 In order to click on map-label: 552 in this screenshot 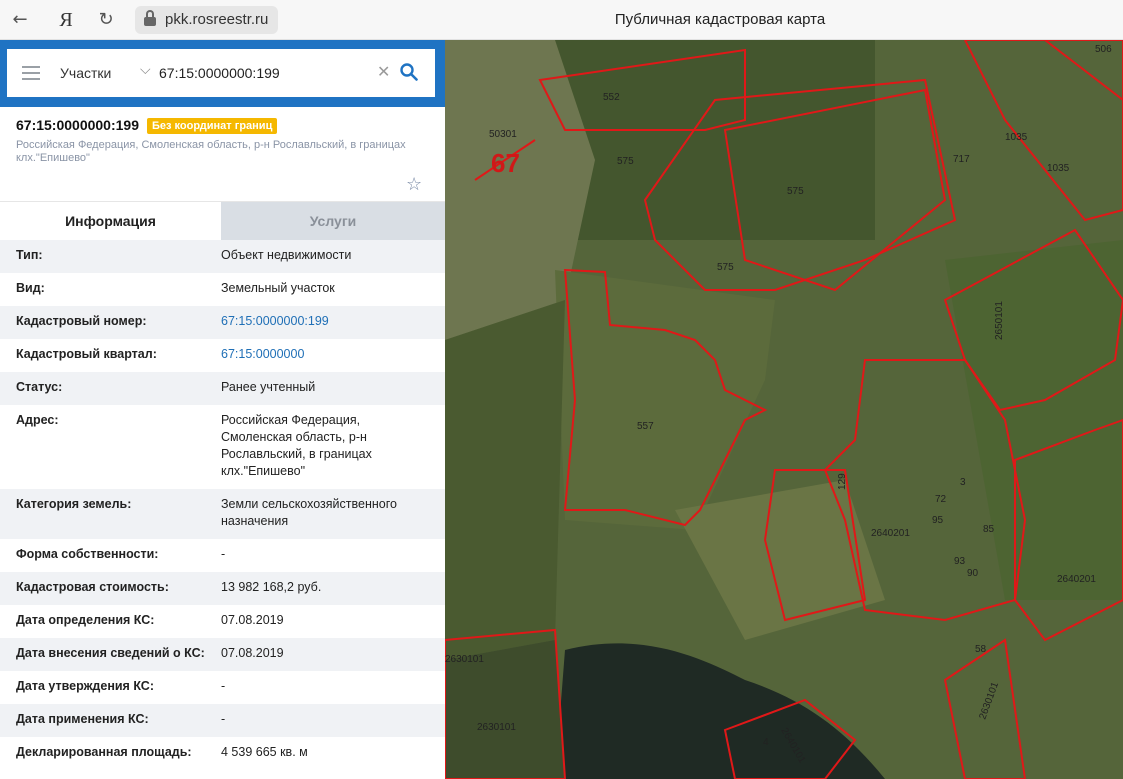, I will do `click(611, 97)`.